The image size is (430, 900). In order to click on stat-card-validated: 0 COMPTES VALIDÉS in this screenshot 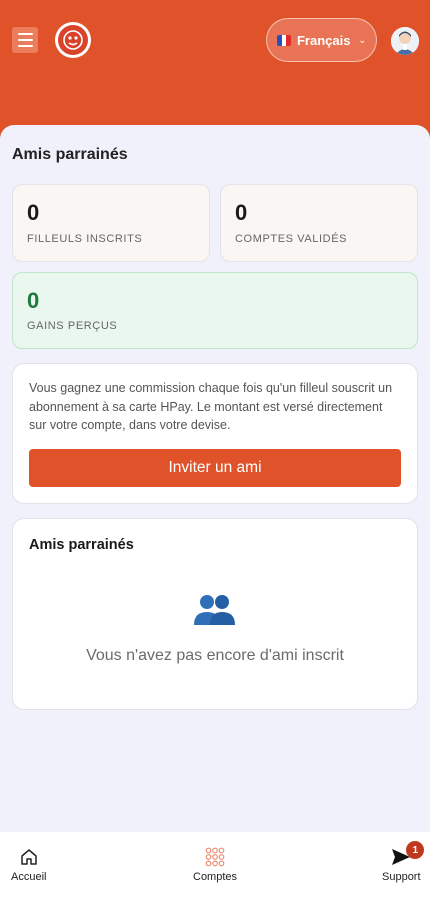, I will do `click(319, 223)`.